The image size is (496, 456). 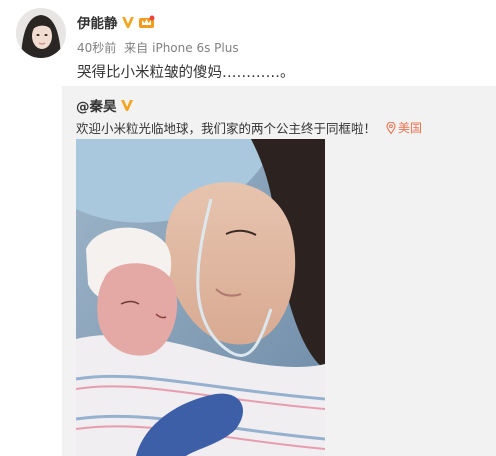 What do you see at coordinates (136, 48) in the screenshot?
I see `source-prefix: 来自` at bounding box center [136, 48].